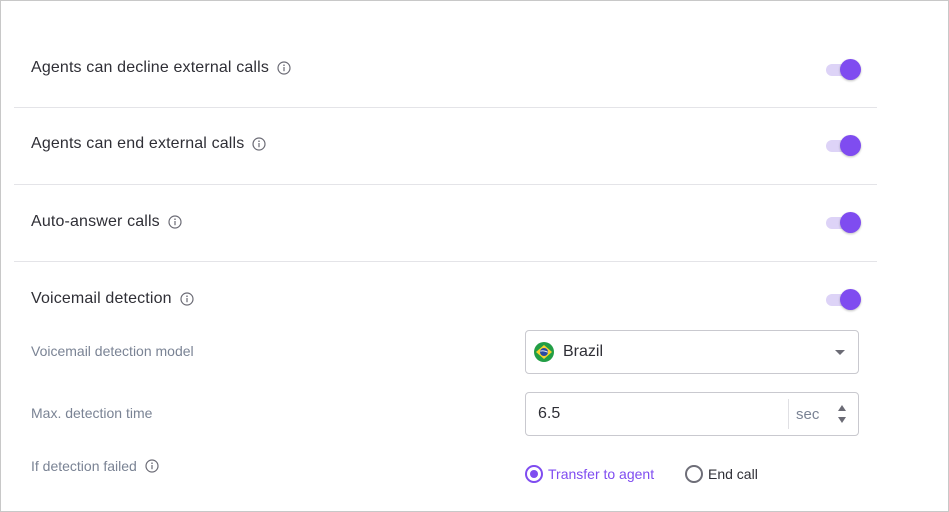 This screenshot has width=949, height=512. I want to click on toggle-decline-external, so click(844, 69).